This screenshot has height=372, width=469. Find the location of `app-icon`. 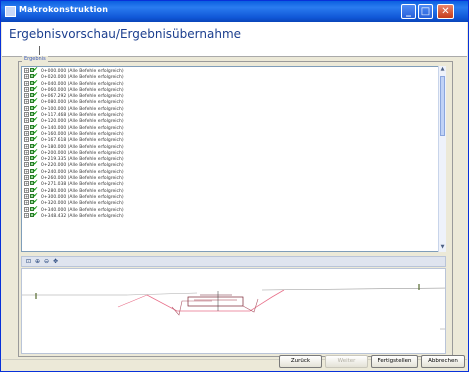

app-icon is located at coordinates (10, 11).